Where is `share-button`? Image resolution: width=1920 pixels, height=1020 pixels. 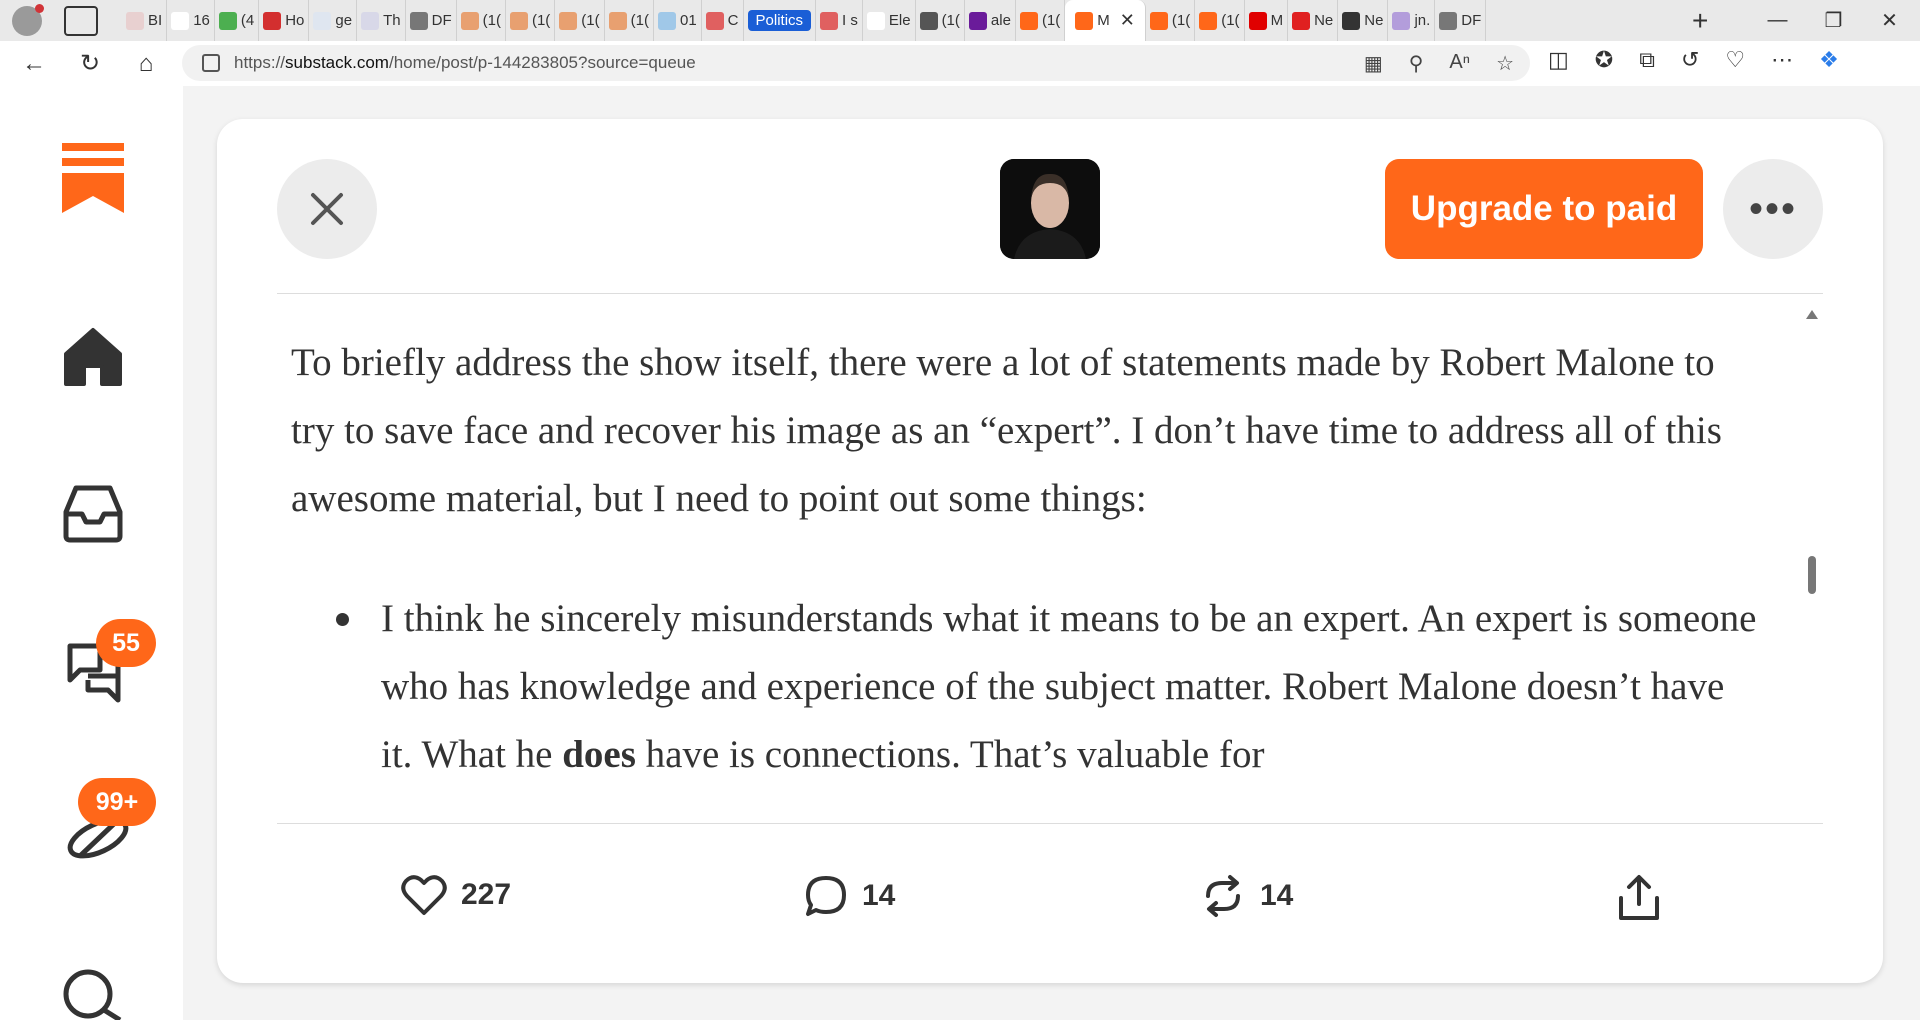 share-button is located at coordinates (1639, 898).